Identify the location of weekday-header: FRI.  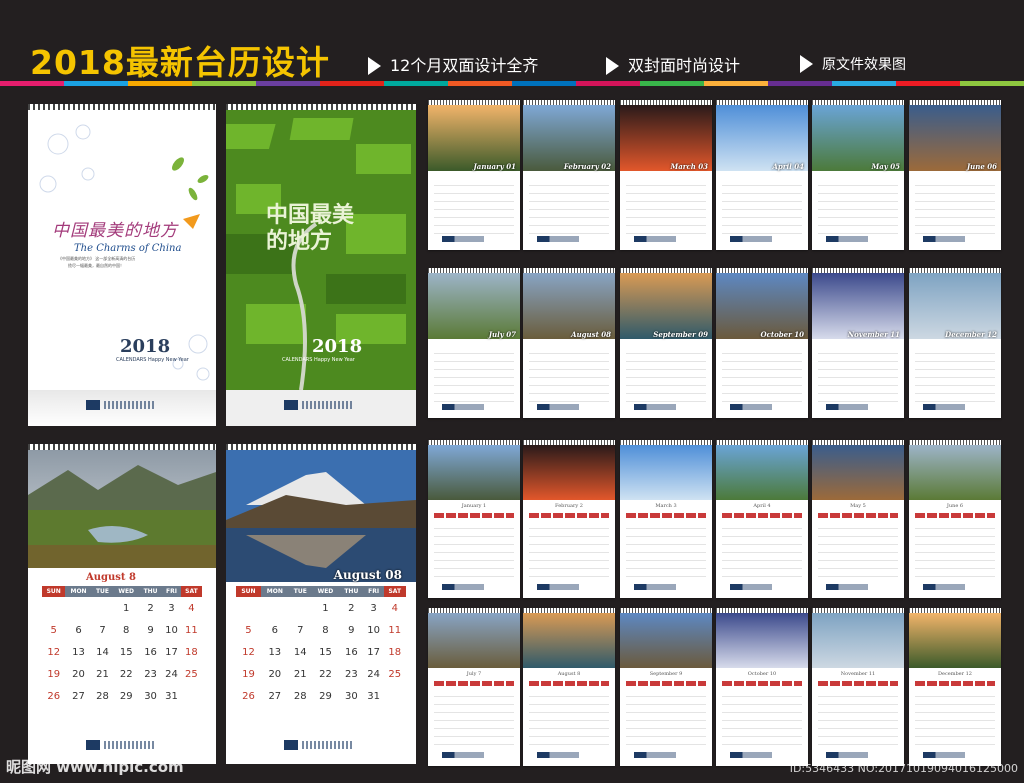
(171, 591).